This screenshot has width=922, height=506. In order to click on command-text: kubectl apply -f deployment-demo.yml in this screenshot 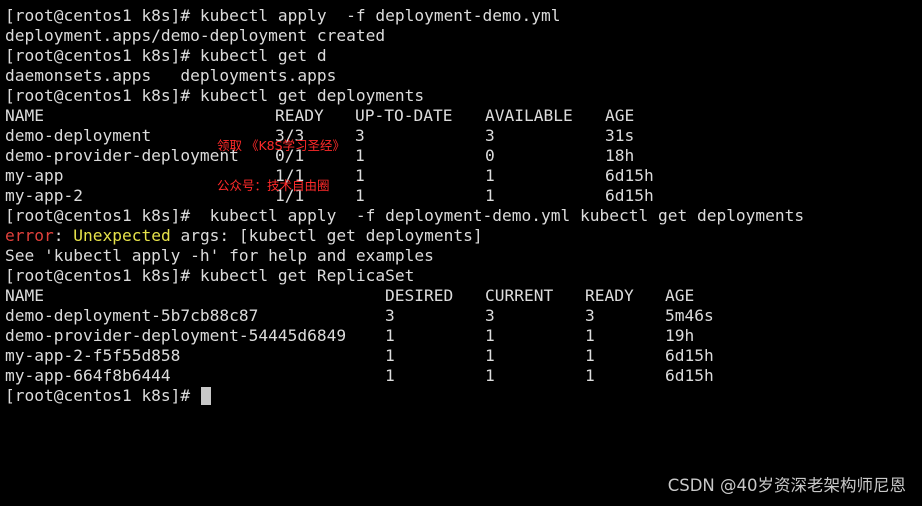, I will do `click(380, 15)`.